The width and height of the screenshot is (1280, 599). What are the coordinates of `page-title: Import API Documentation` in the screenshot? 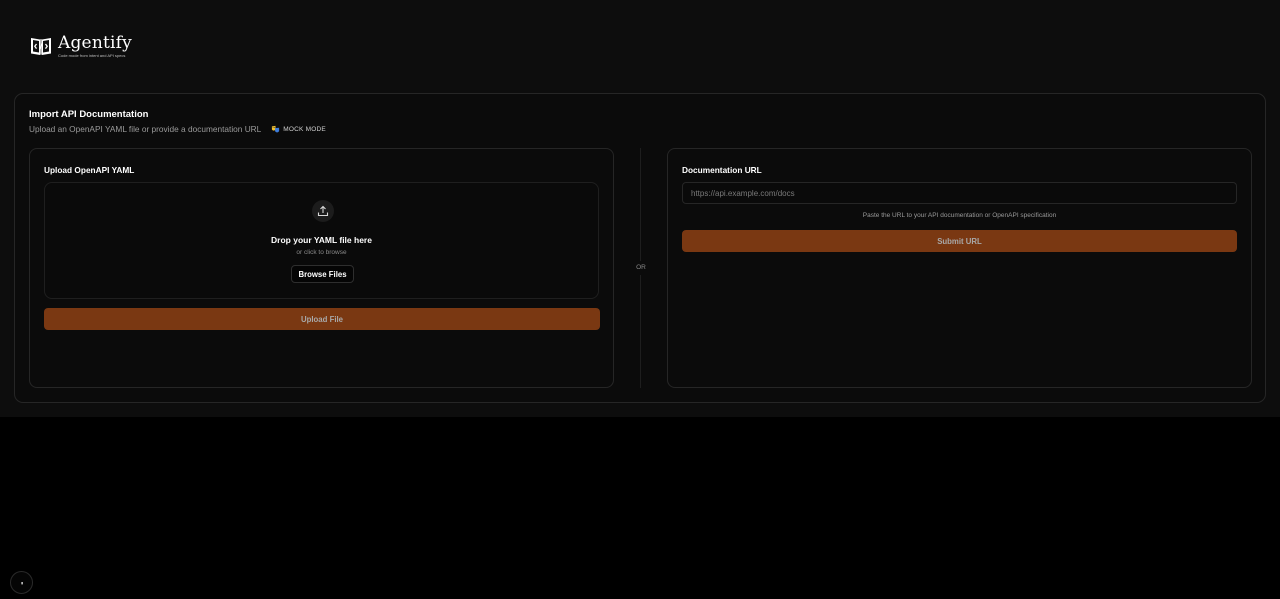 It's located at (89, 114).